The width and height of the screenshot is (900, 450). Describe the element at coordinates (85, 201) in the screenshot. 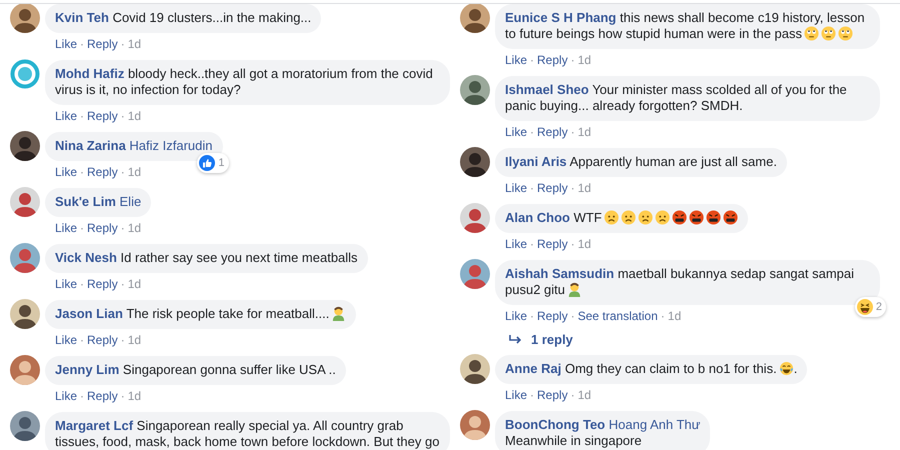

I see `commenter-name: Suk'e Lim` at that location.